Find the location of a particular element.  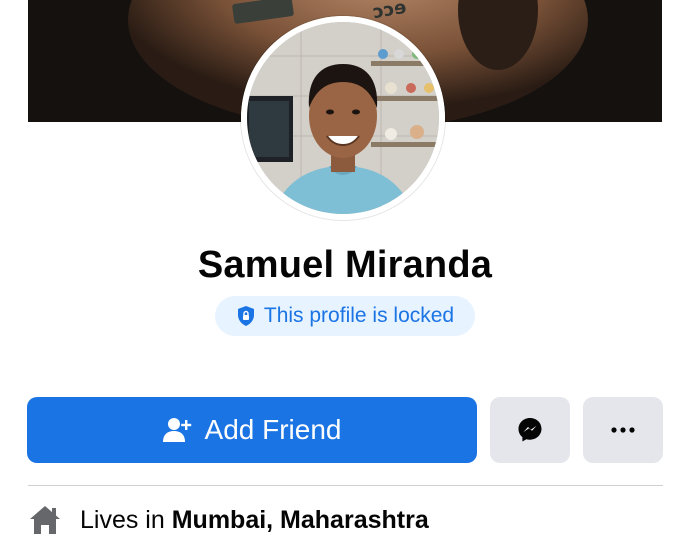

lives-in-location: Mumbai, Maharashtra is located at coordinates (300, 520).